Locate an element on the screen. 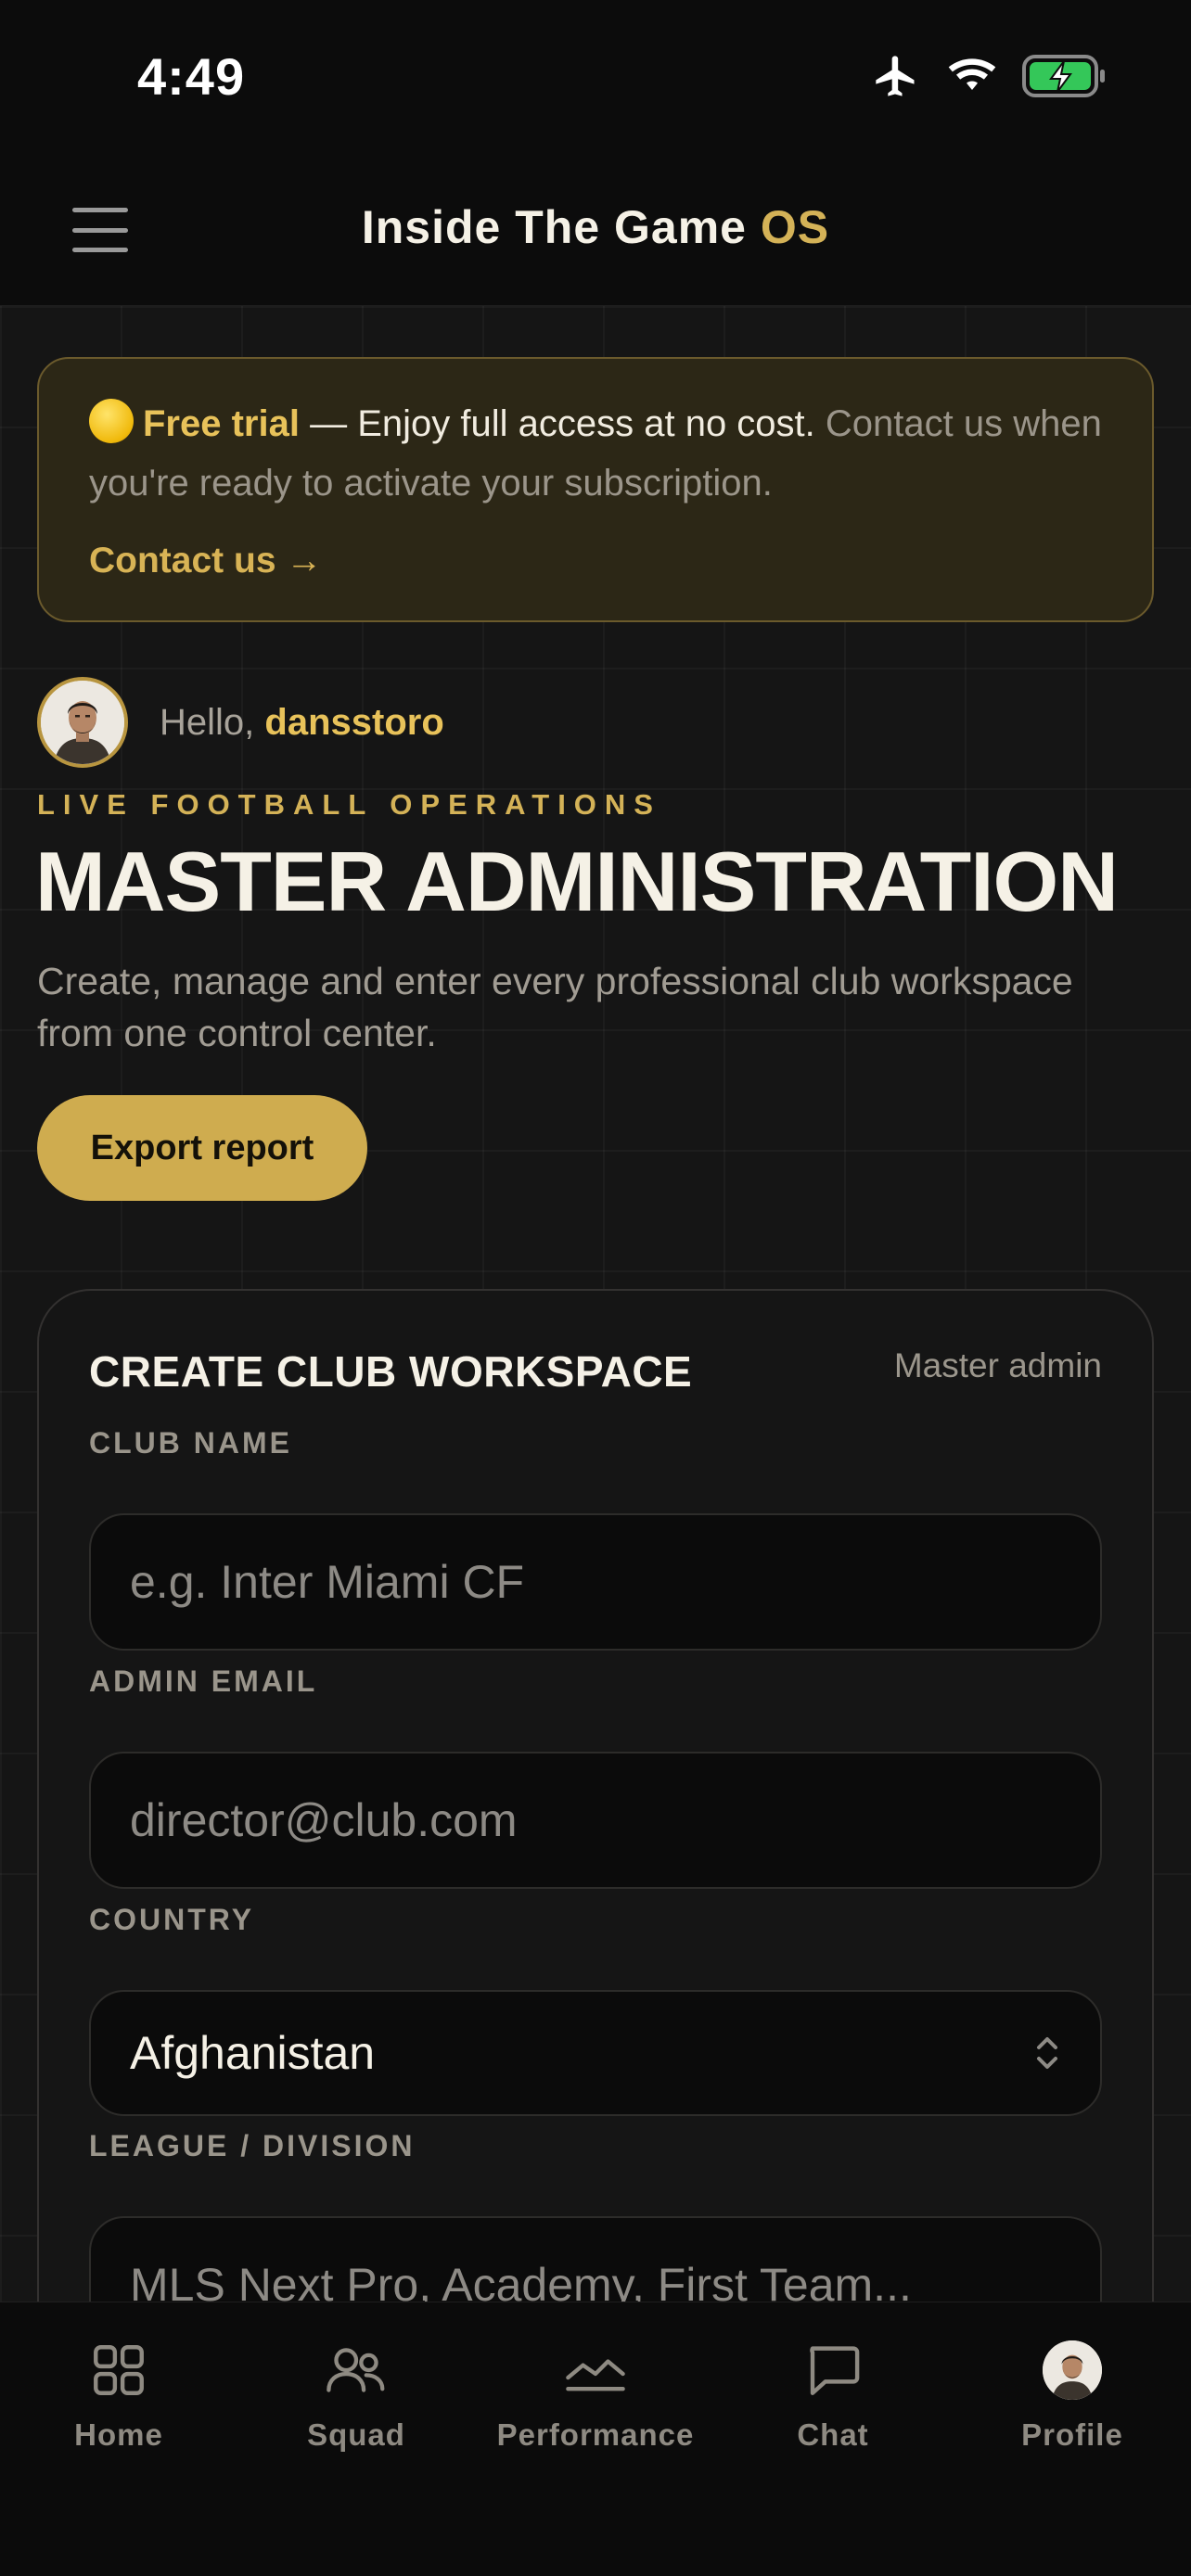 The height and width of the screenshot is (2576, 1191). tab-squad-label: Squad is located at coordinates (356, 2434).